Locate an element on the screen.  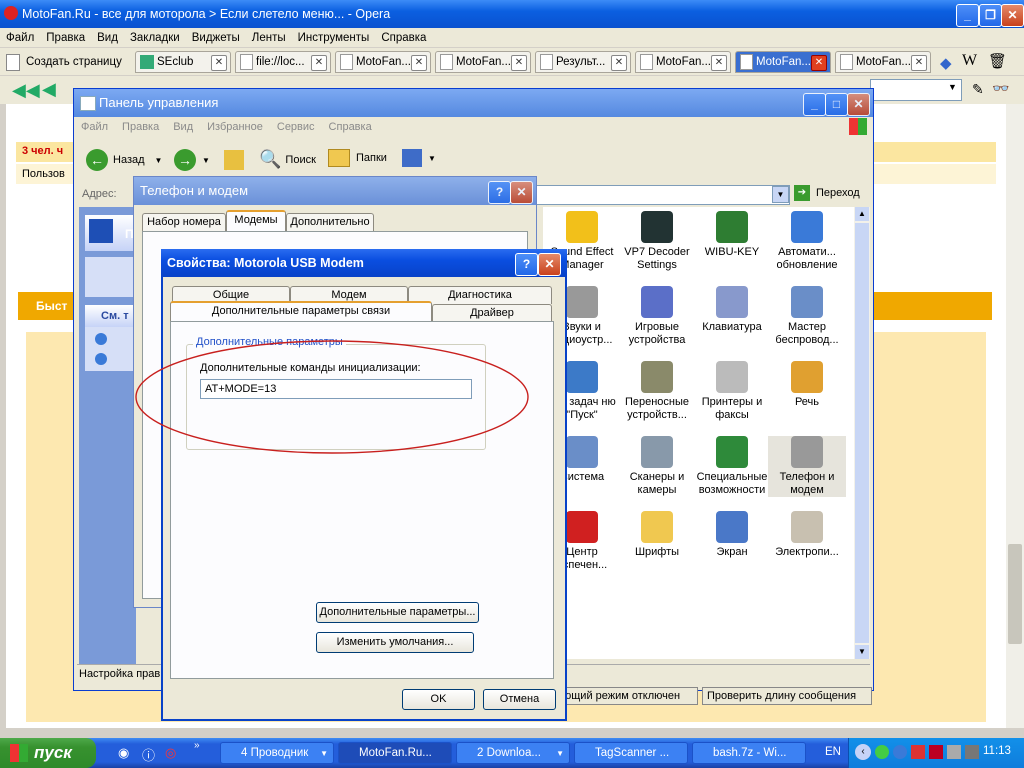
tray-globe-icon is located at coordinates (900, 752).